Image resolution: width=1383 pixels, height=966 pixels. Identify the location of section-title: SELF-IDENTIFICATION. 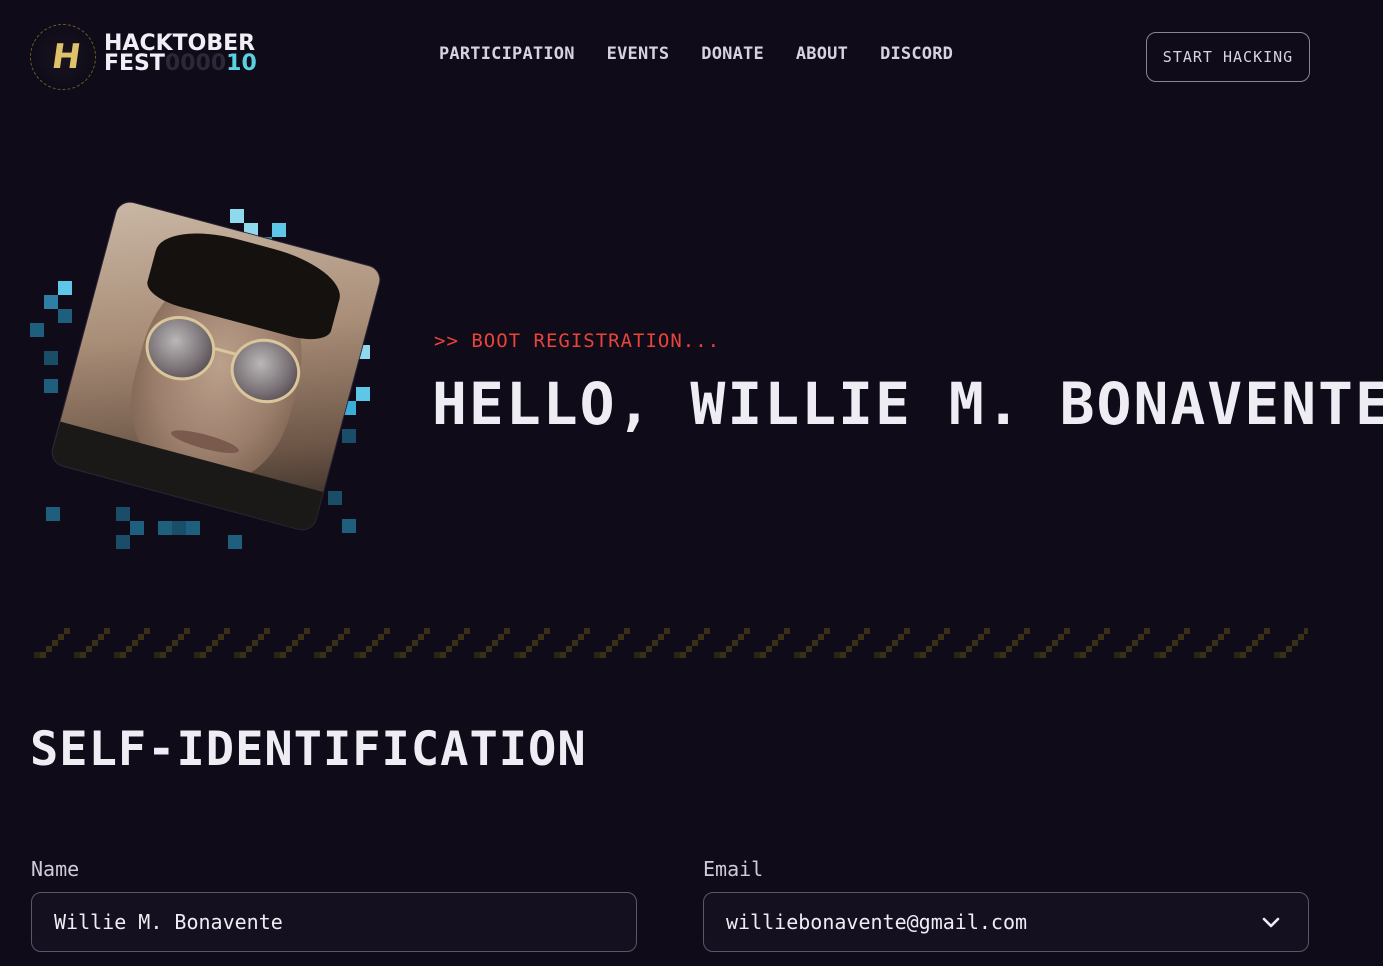
(308, 749).